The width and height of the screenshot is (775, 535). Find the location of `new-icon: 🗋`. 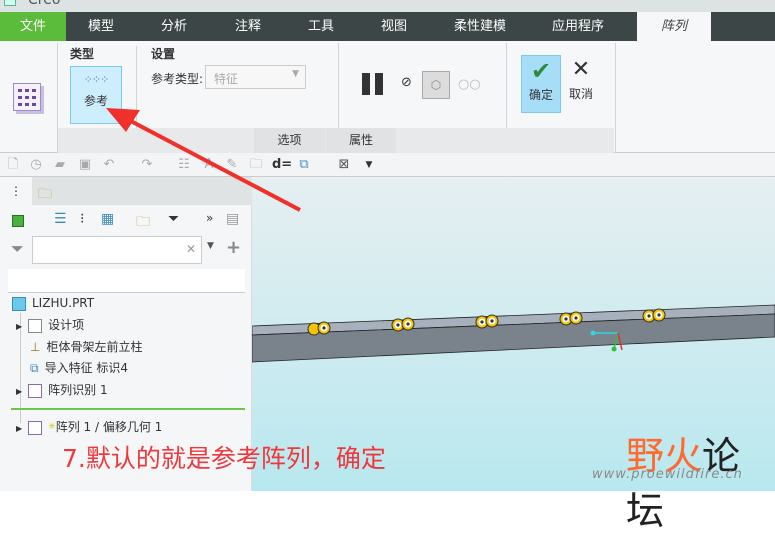

new-icon: 🗋 is located at coordinates (13, 165).